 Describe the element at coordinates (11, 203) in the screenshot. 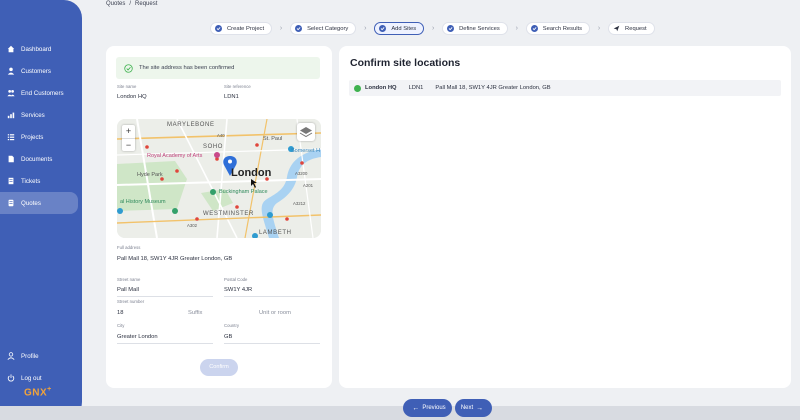

I see `quote-icon` at that location.